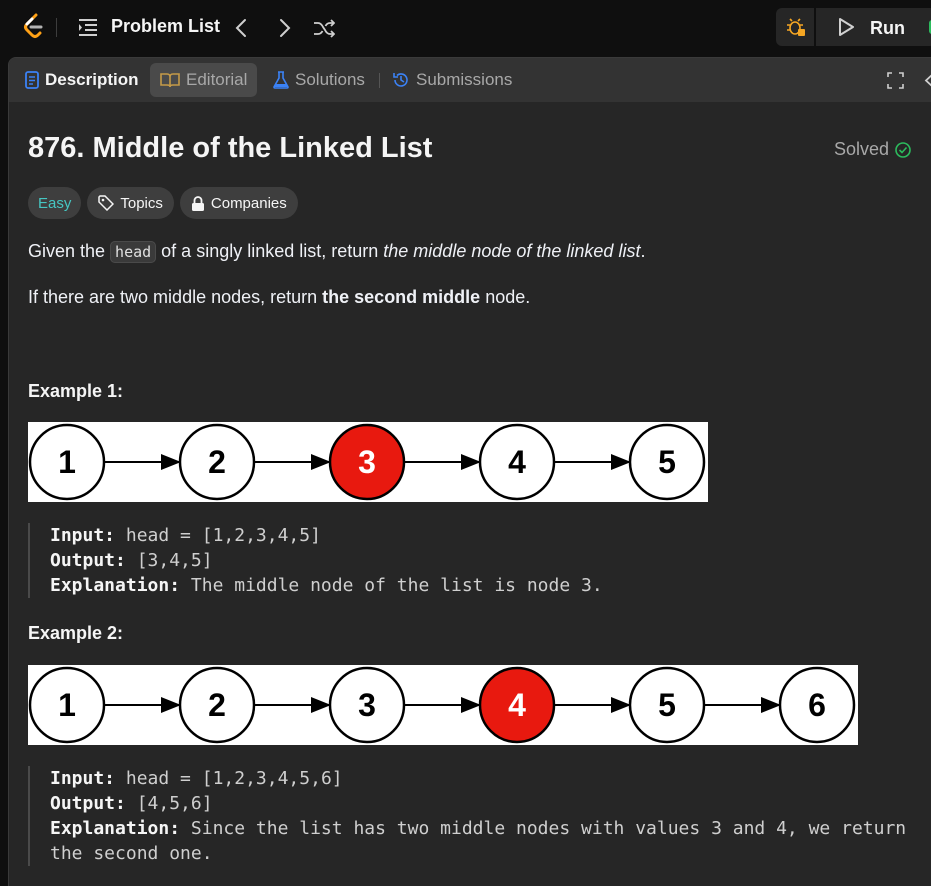 The width and height of the screenshot is (931, 886). Describe the element at coordinates (284, 28) in the screenshot. I see `chevron-right-icon` at that location.